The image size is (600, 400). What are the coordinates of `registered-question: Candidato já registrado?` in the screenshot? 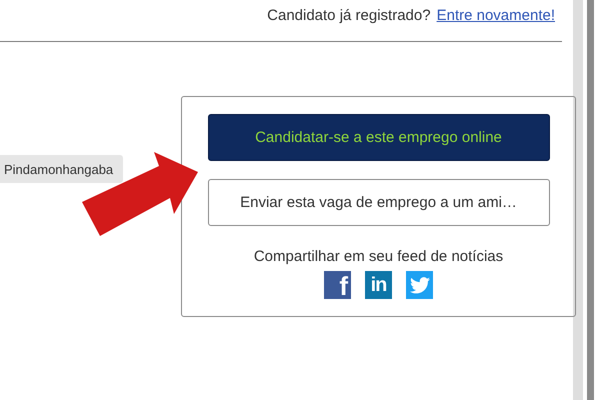 It's located at (349, 15).